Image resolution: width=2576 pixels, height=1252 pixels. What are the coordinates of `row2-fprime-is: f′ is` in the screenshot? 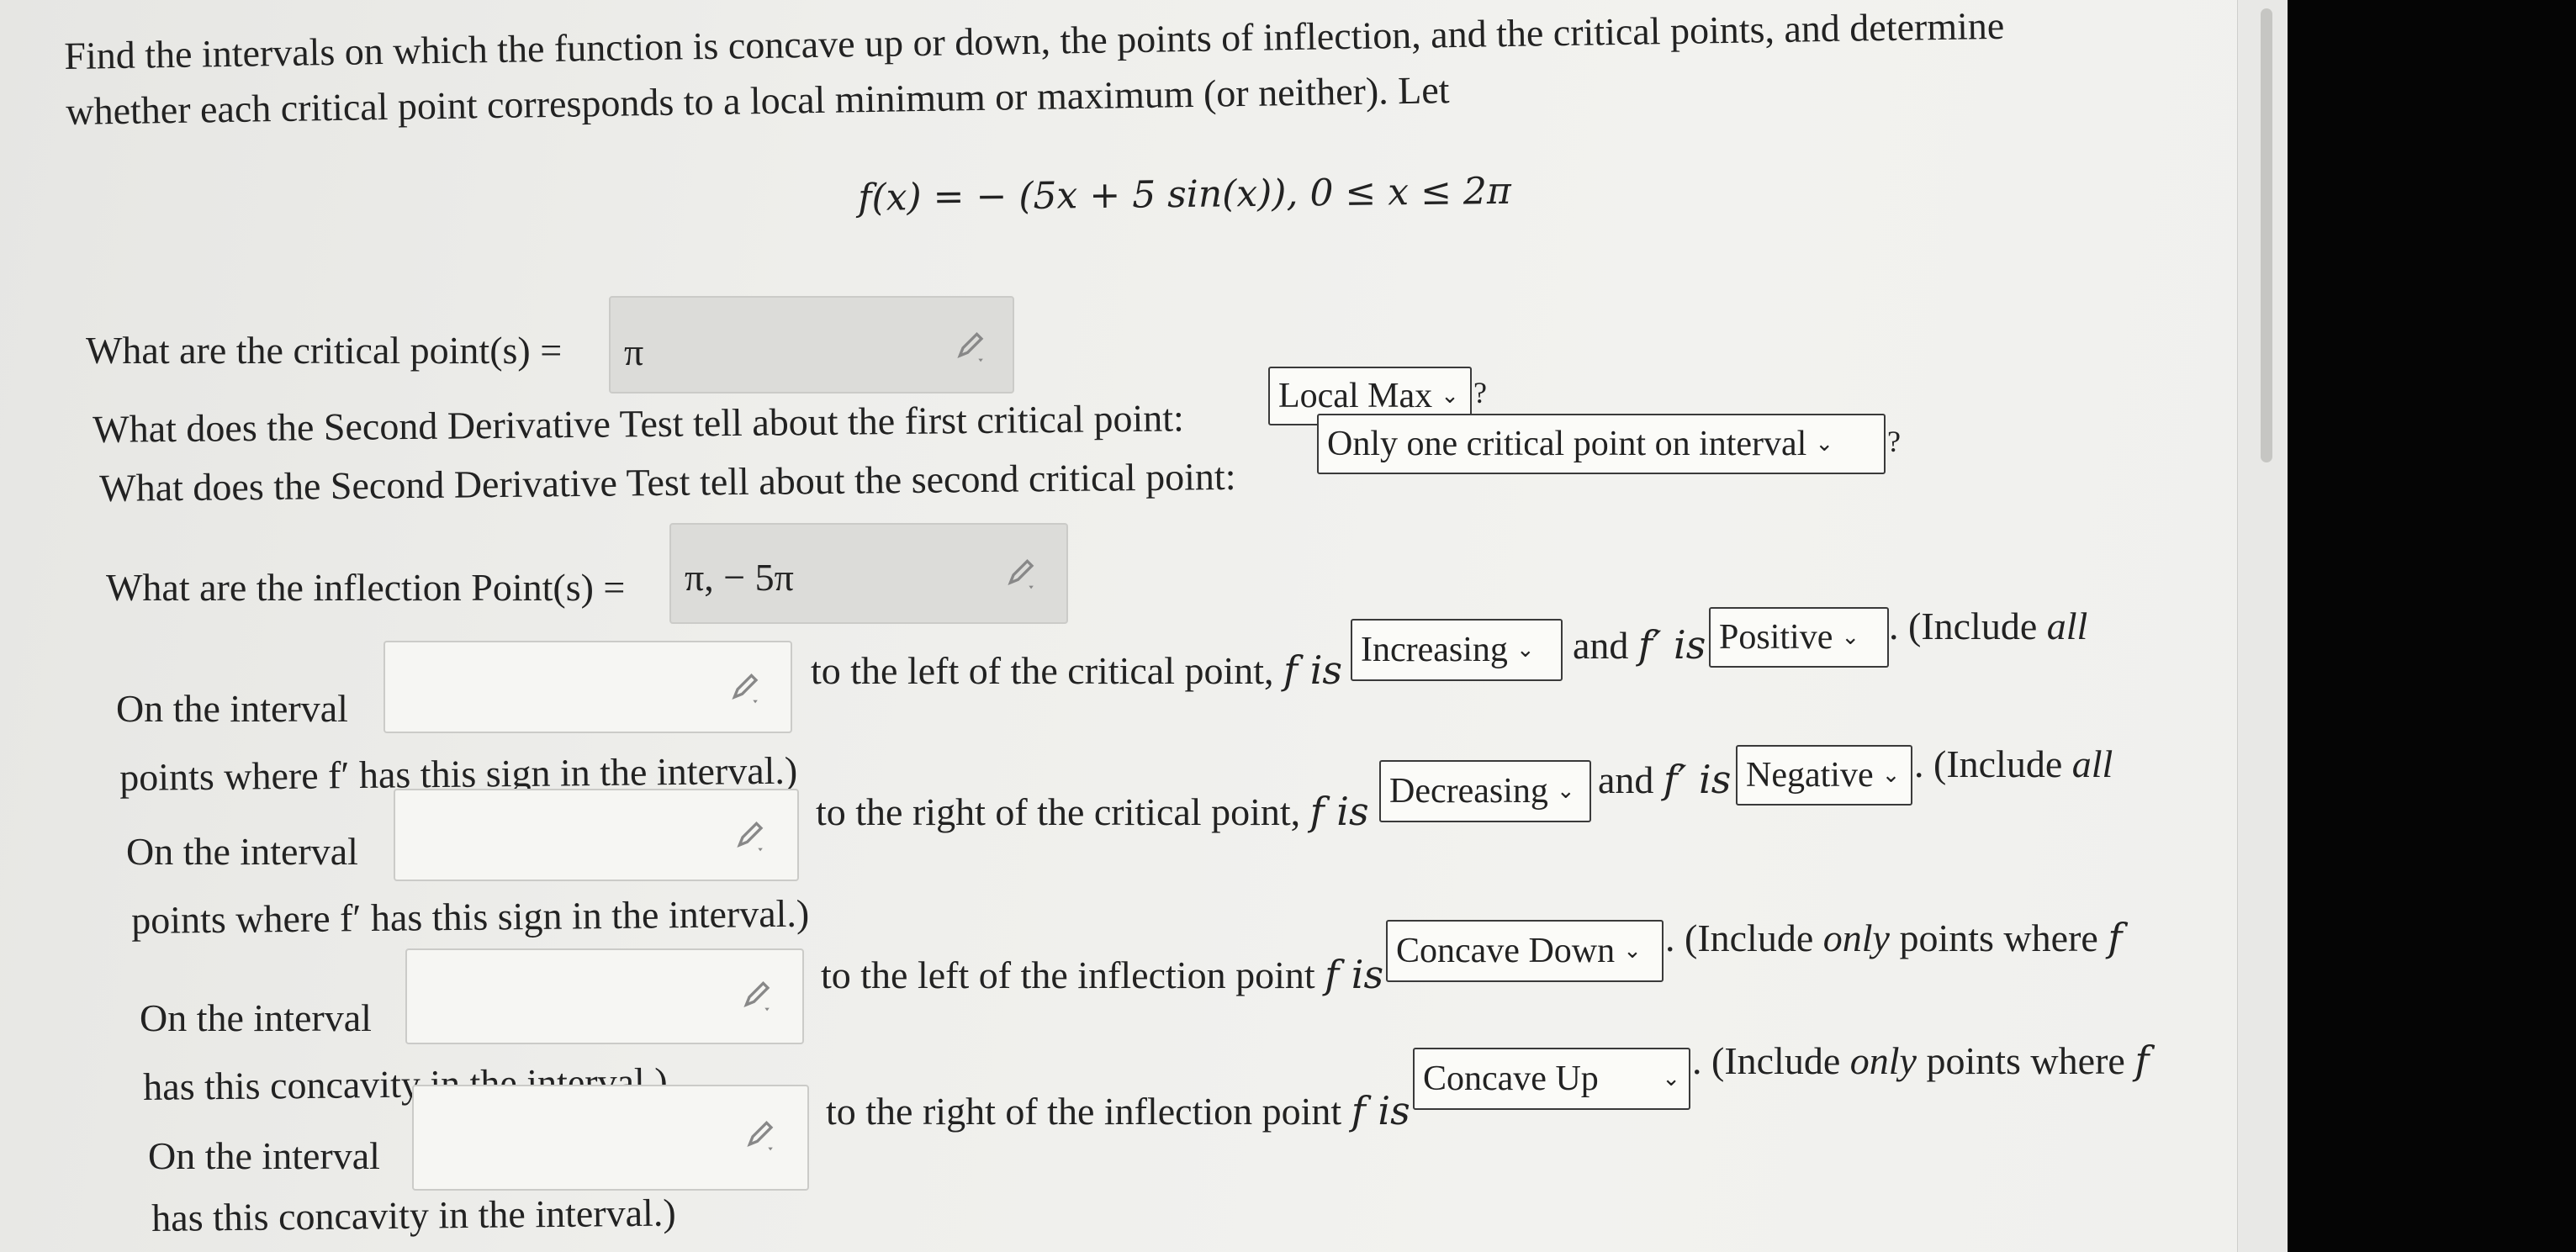 It's located at (1697, 779).